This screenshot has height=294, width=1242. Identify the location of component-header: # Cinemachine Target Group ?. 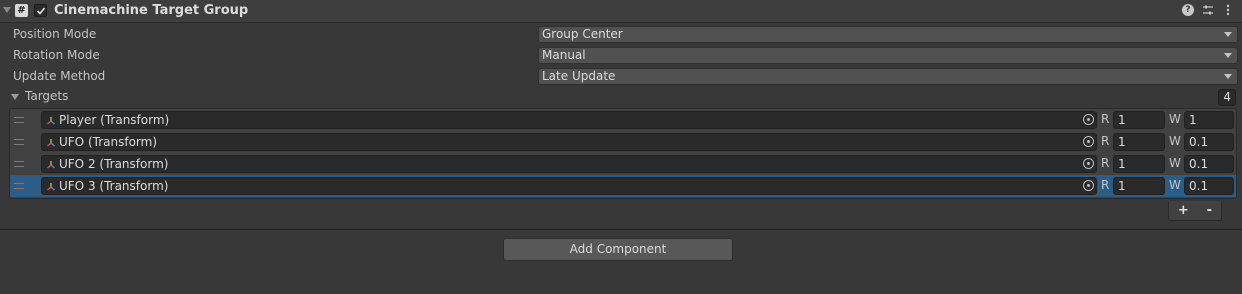
(621, 11).